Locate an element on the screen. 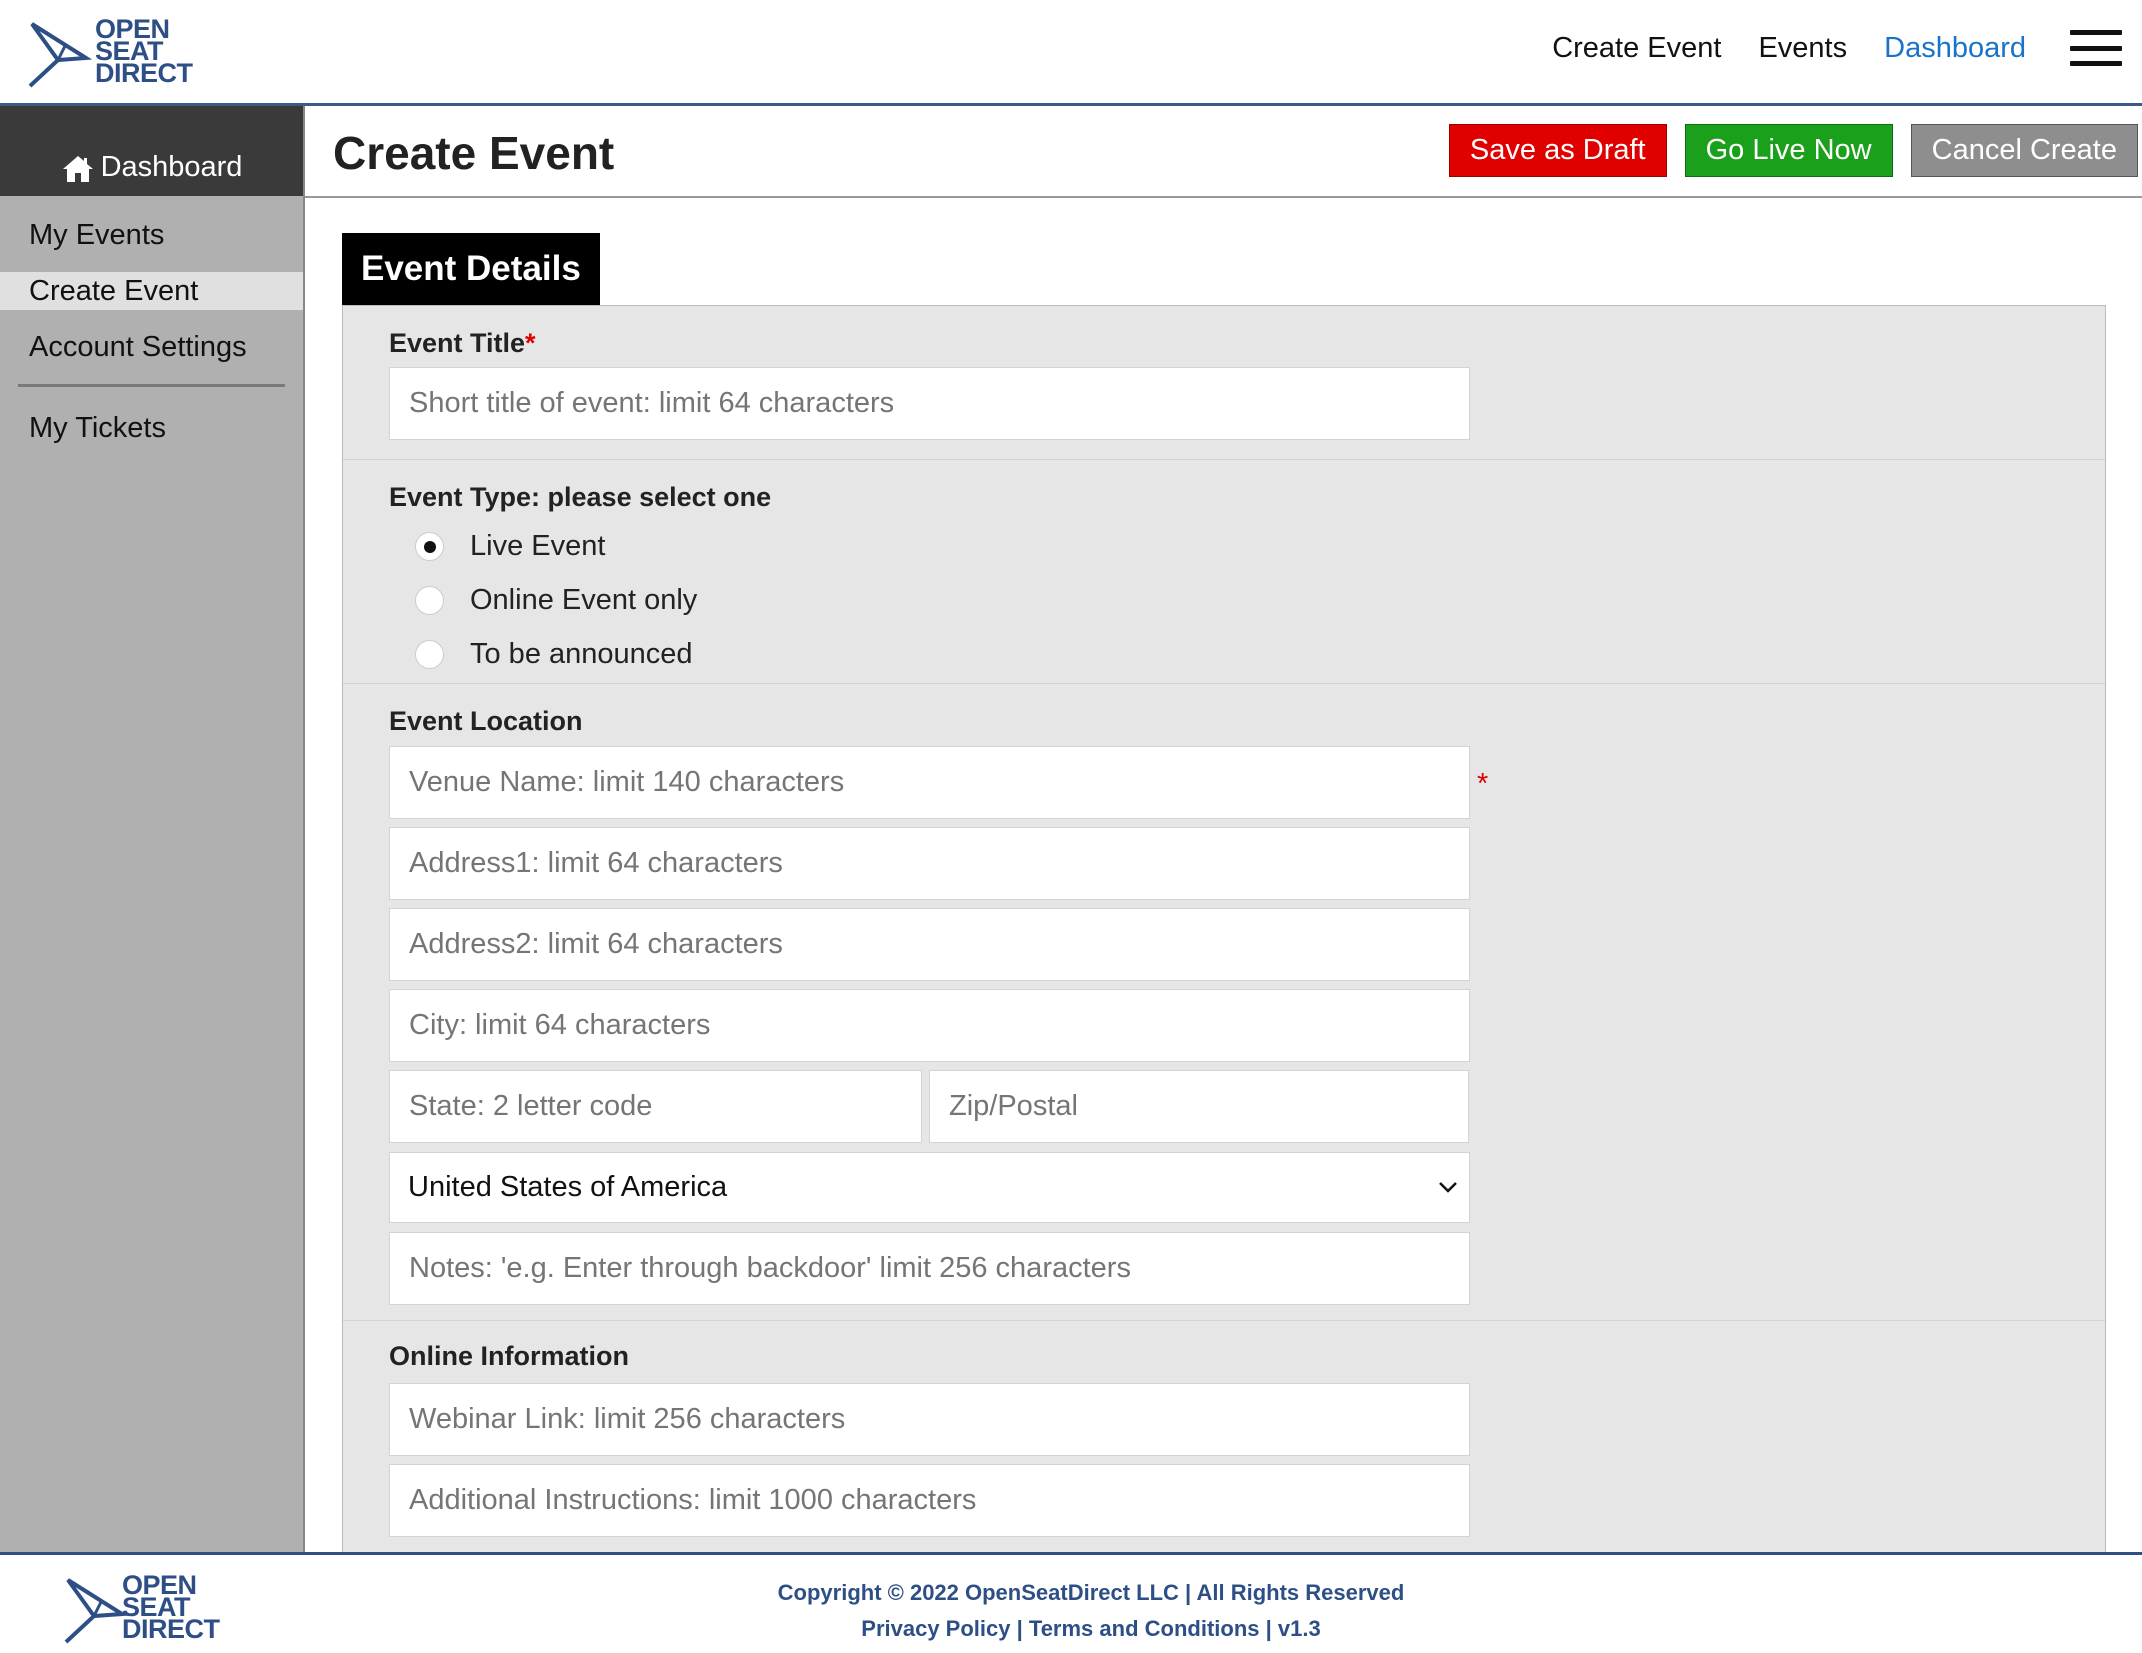 Image resolution: width=2142 pixels, height=1653 pixels. required-asterisk: * is located at coordinates (530, 343).